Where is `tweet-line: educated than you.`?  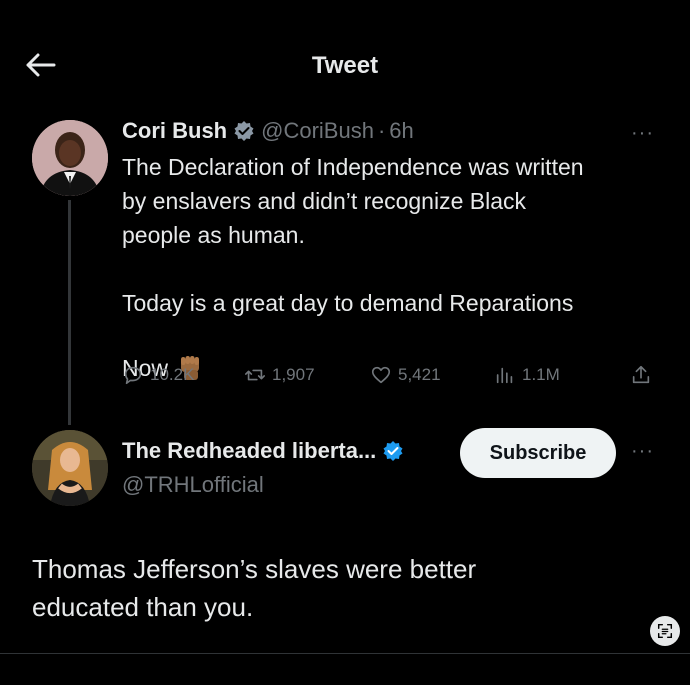 tweet-line: educated than you. is located at coordinates (143, 607).